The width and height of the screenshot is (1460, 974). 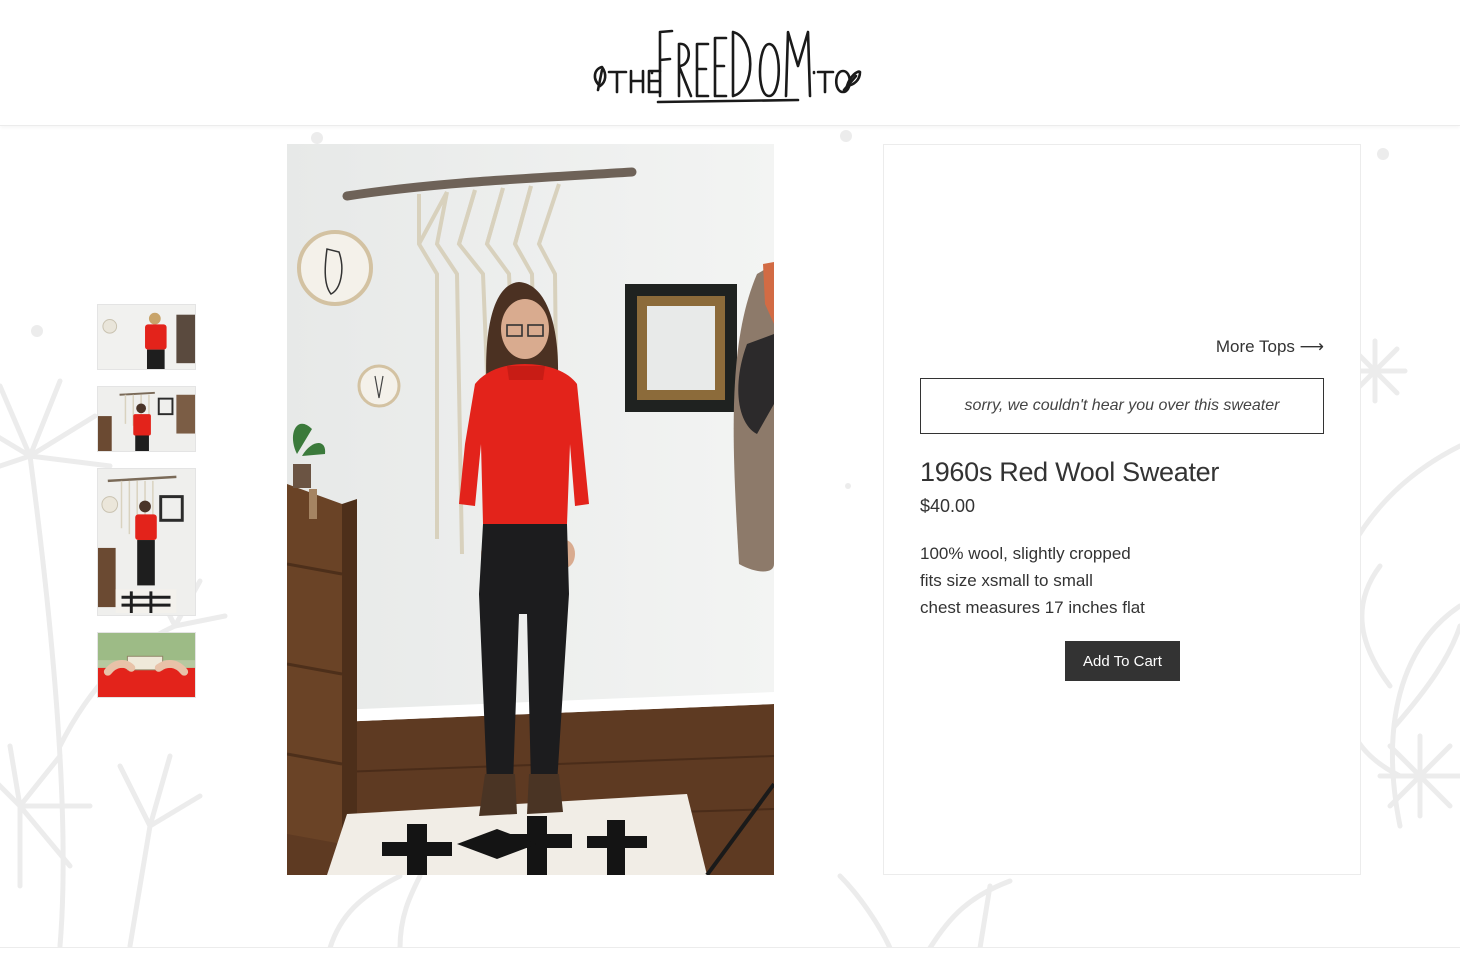 I want to click on product-price: $40.00, so click(x=948, y=506).